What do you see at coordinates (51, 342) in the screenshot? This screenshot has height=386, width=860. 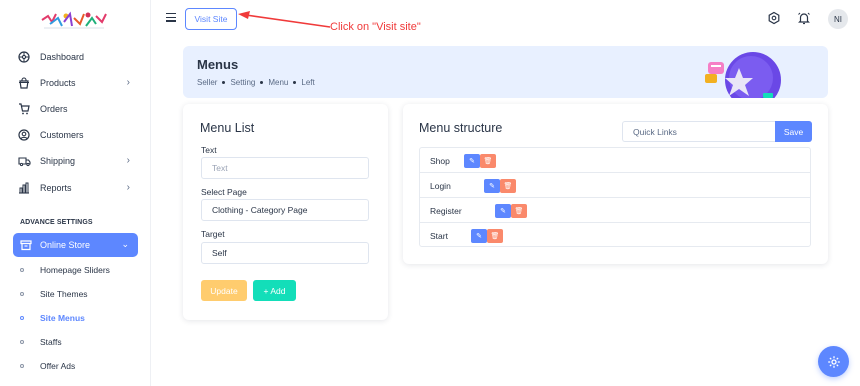 I see `sidebar-subitem-label: Staffs` at bounding box center [51, 342].